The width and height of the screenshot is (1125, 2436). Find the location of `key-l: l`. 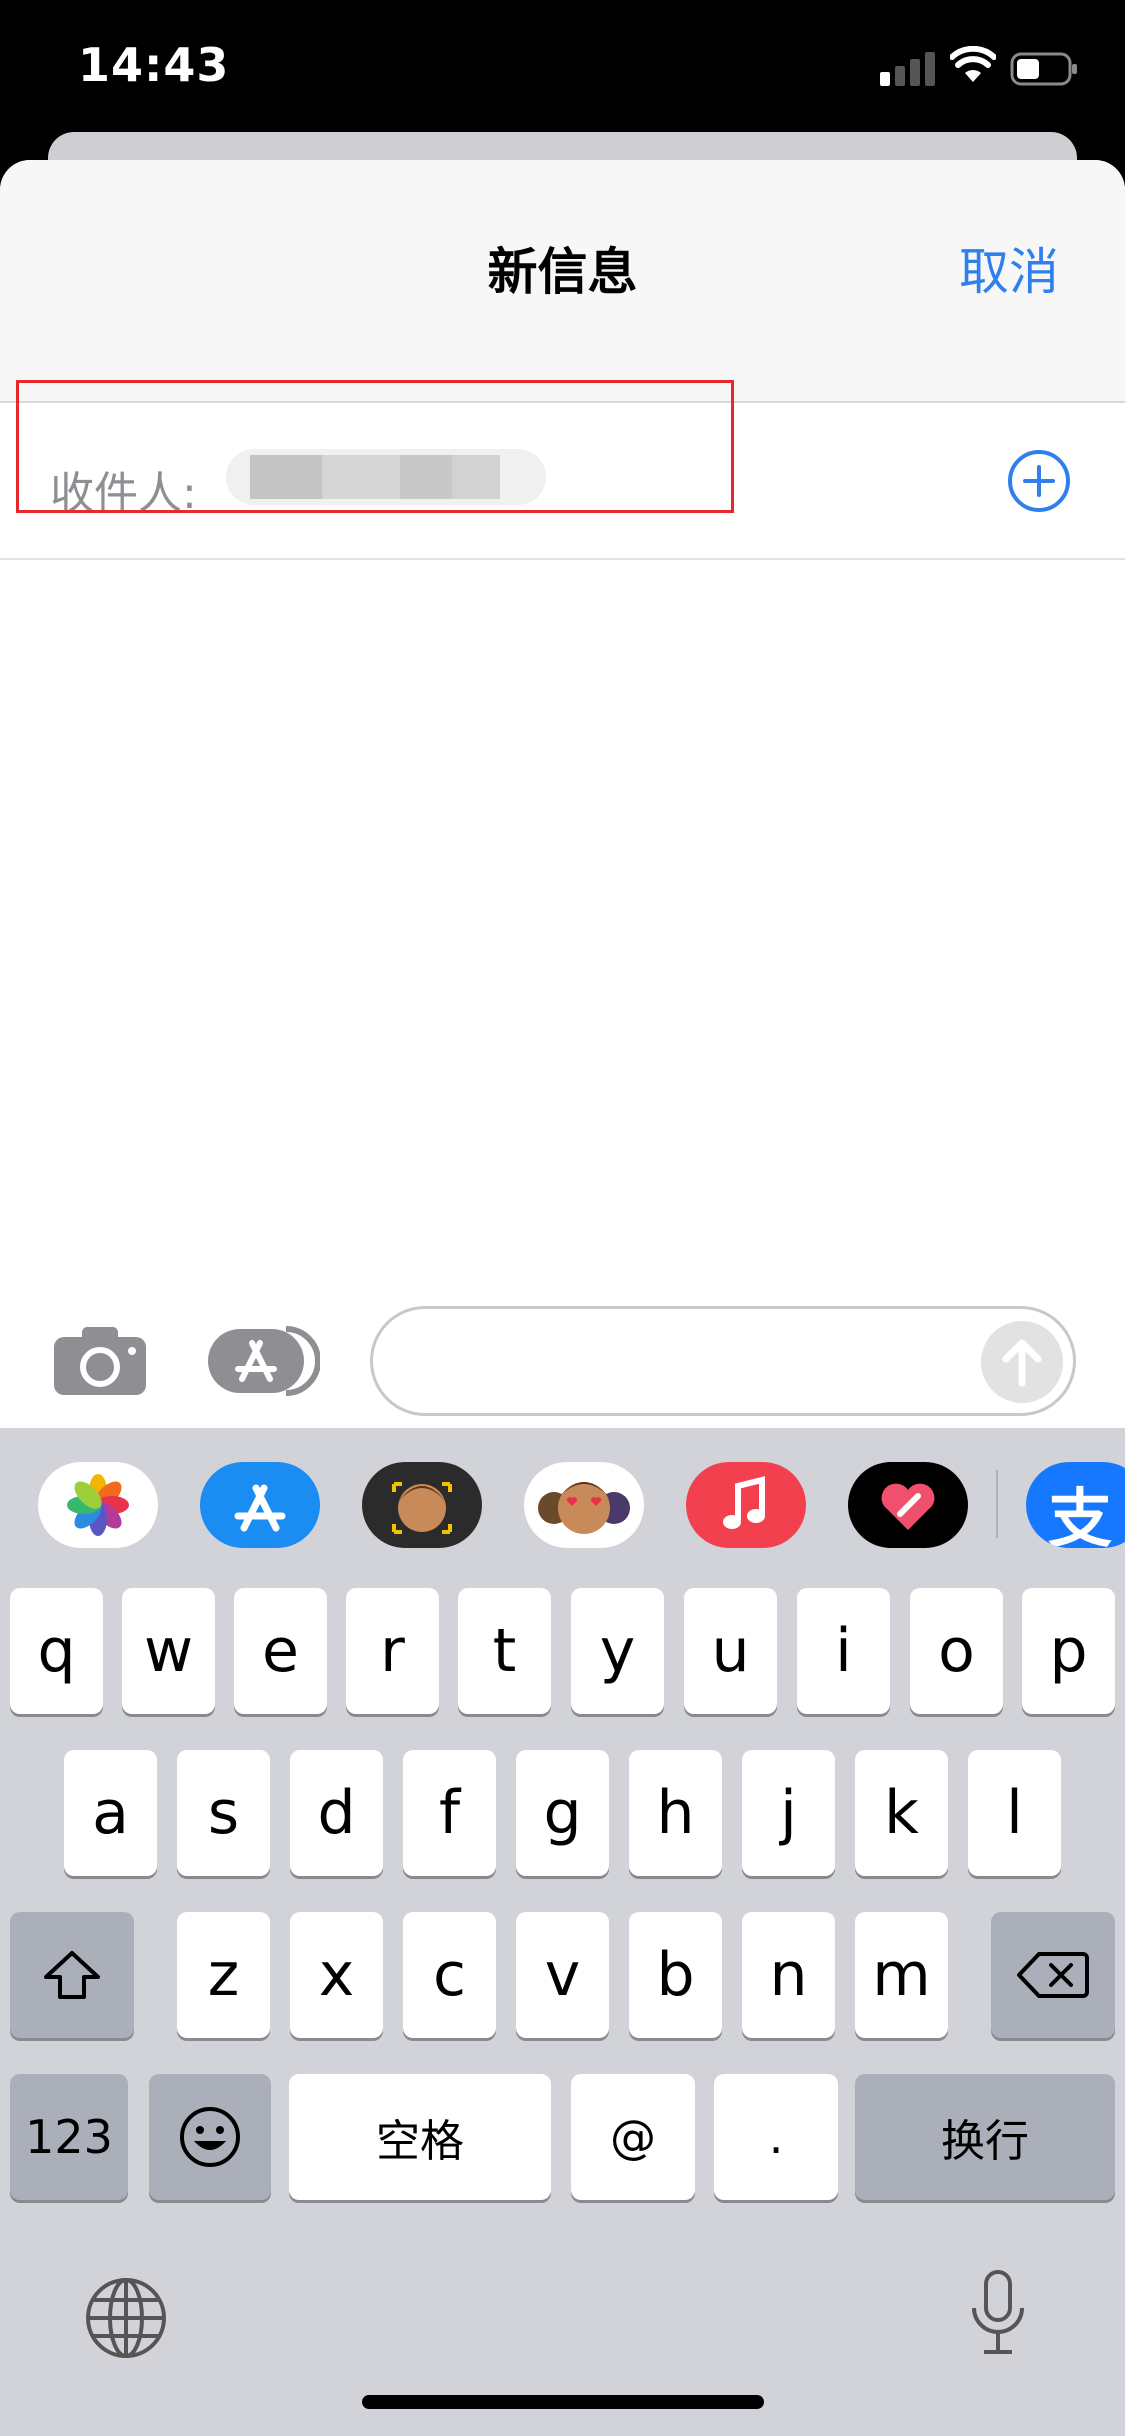

key-l: l is located at coordinates (1014, 1813).